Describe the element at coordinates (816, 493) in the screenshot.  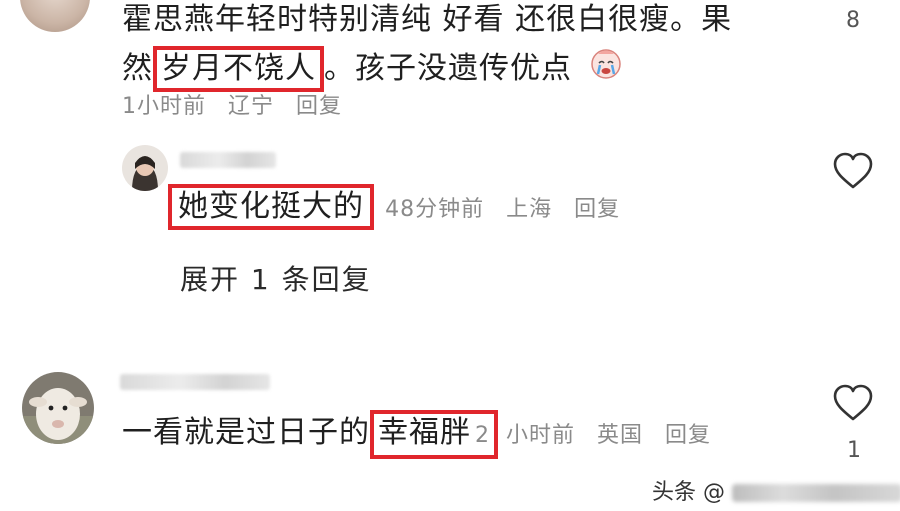
I see `watermark-author` at that location.